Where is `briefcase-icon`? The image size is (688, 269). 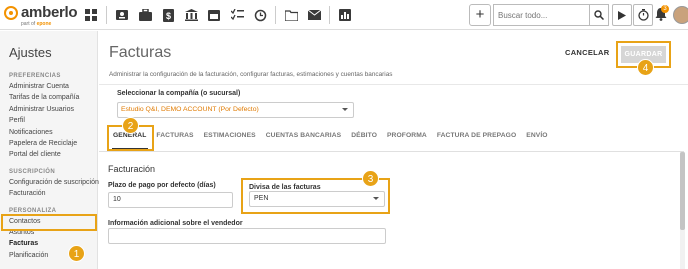 briefcase-icon is located at coordinates (145, 15).